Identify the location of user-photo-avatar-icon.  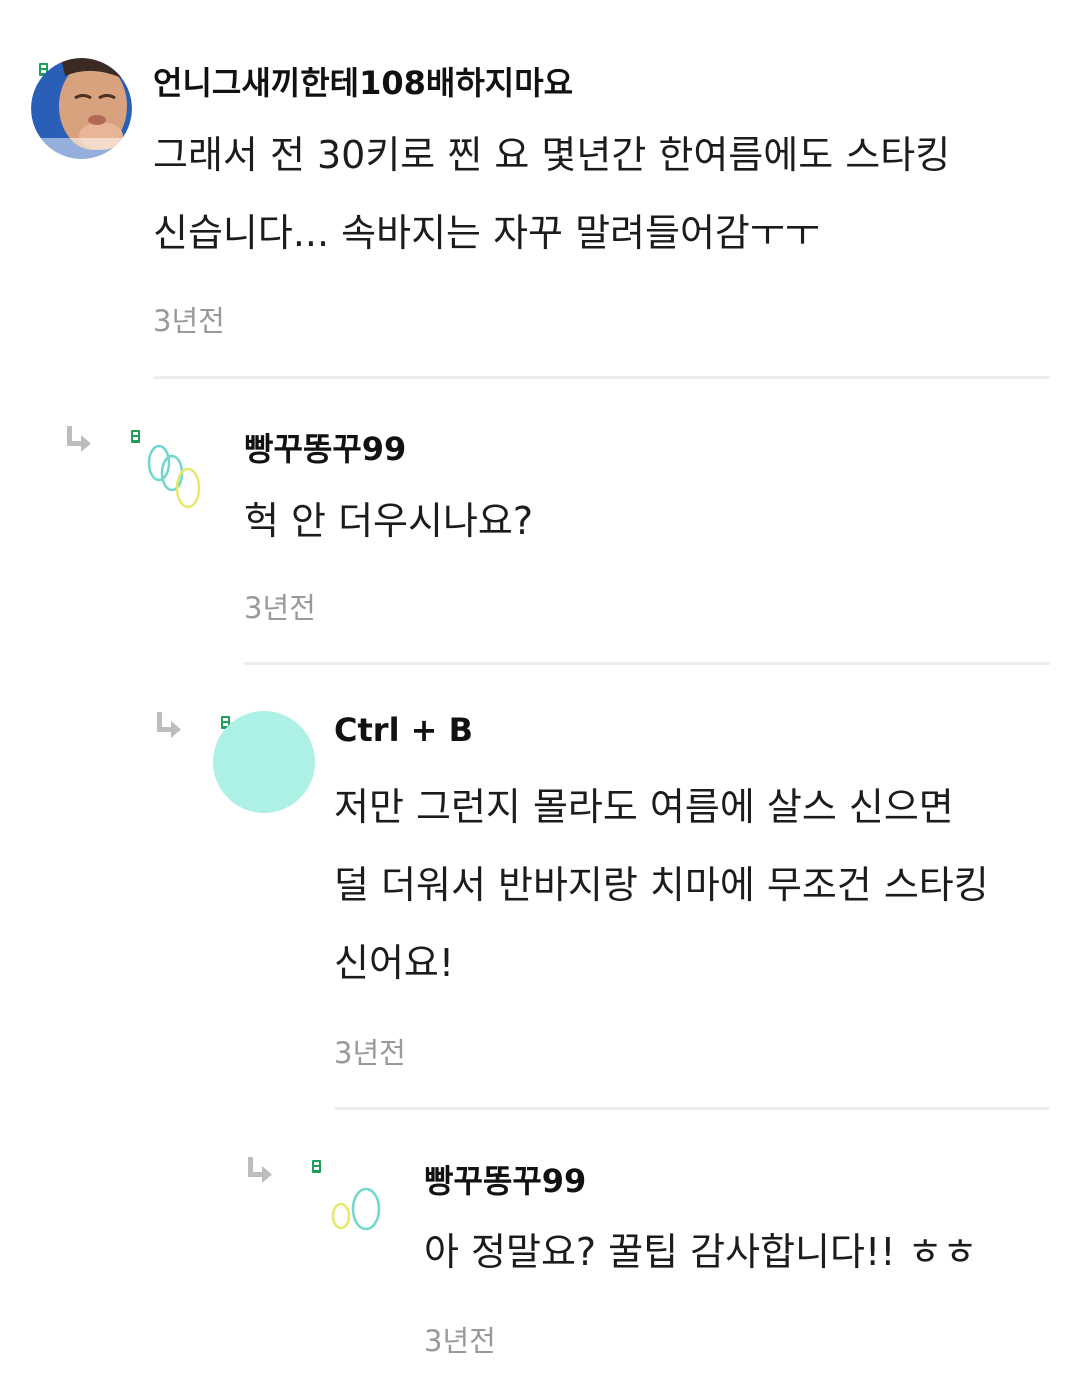
(81, 108).